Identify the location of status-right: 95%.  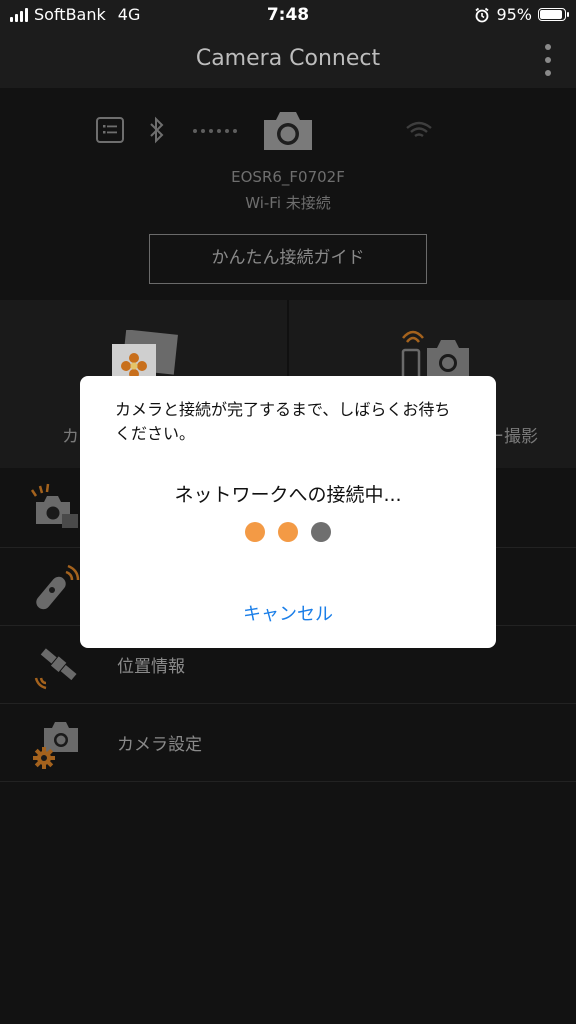
(521, 14).